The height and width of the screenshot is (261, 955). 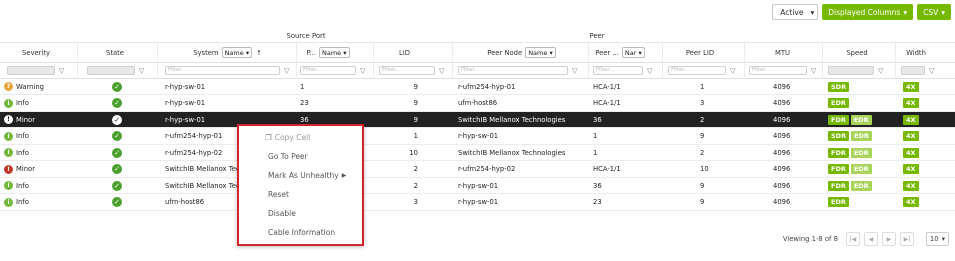 I want to click on severity-filter: ▽, so click(x=41, y=71).